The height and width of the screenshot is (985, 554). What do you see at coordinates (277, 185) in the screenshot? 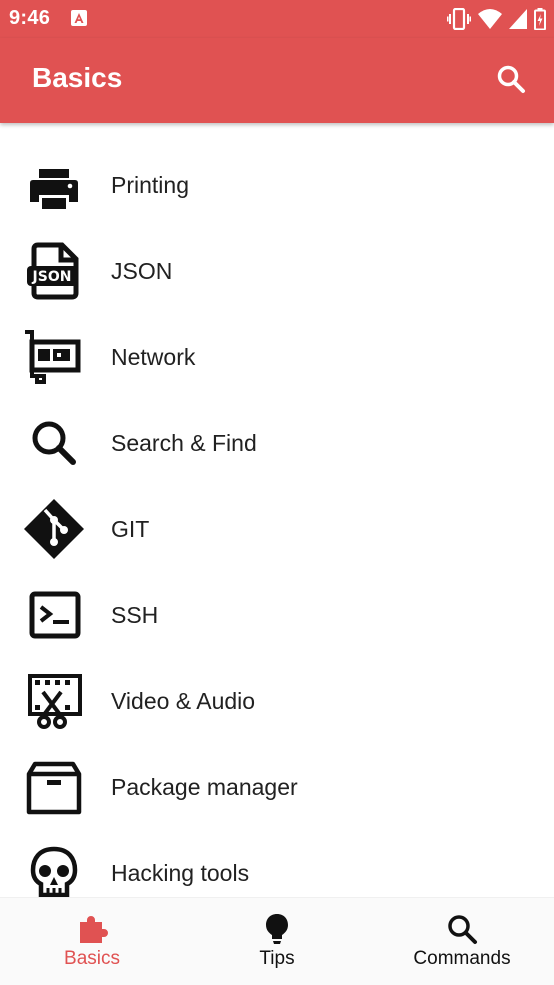
I see `list-item-printing: Printing` at bounding box center [277, 185].